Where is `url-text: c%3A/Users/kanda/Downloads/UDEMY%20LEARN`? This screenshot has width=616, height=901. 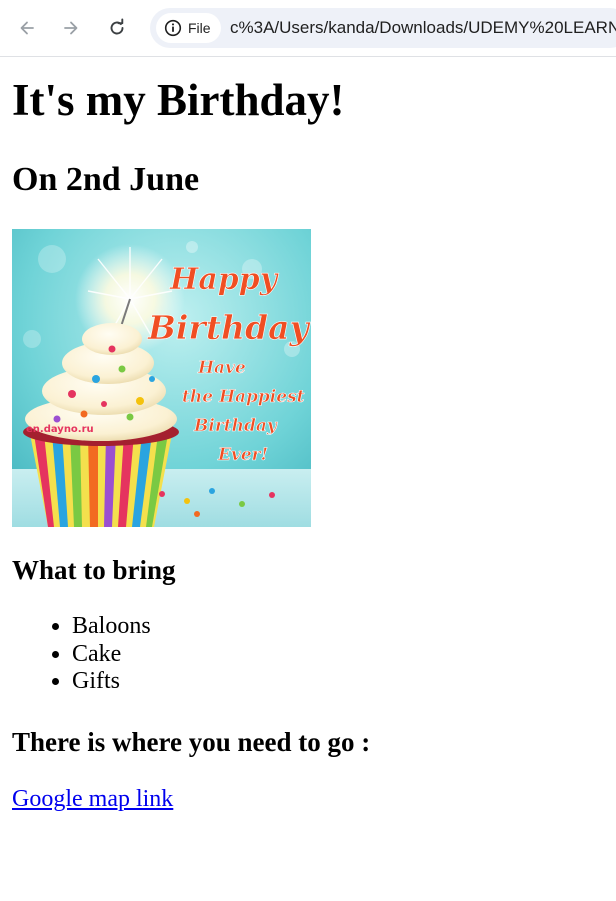
url-text: c%3A/Users/kanda/Downloads/UDEMY%20LEARN is located at coordinates (423, 28).